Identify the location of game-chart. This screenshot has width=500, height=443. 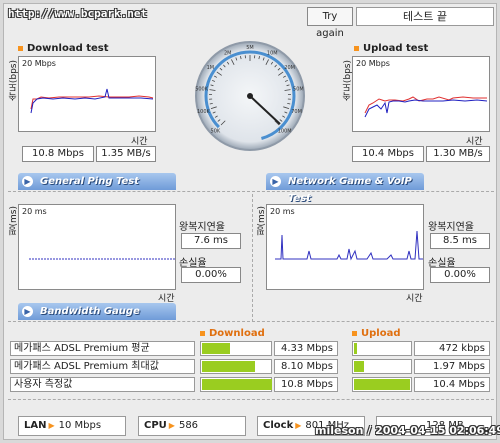
(349, 245).